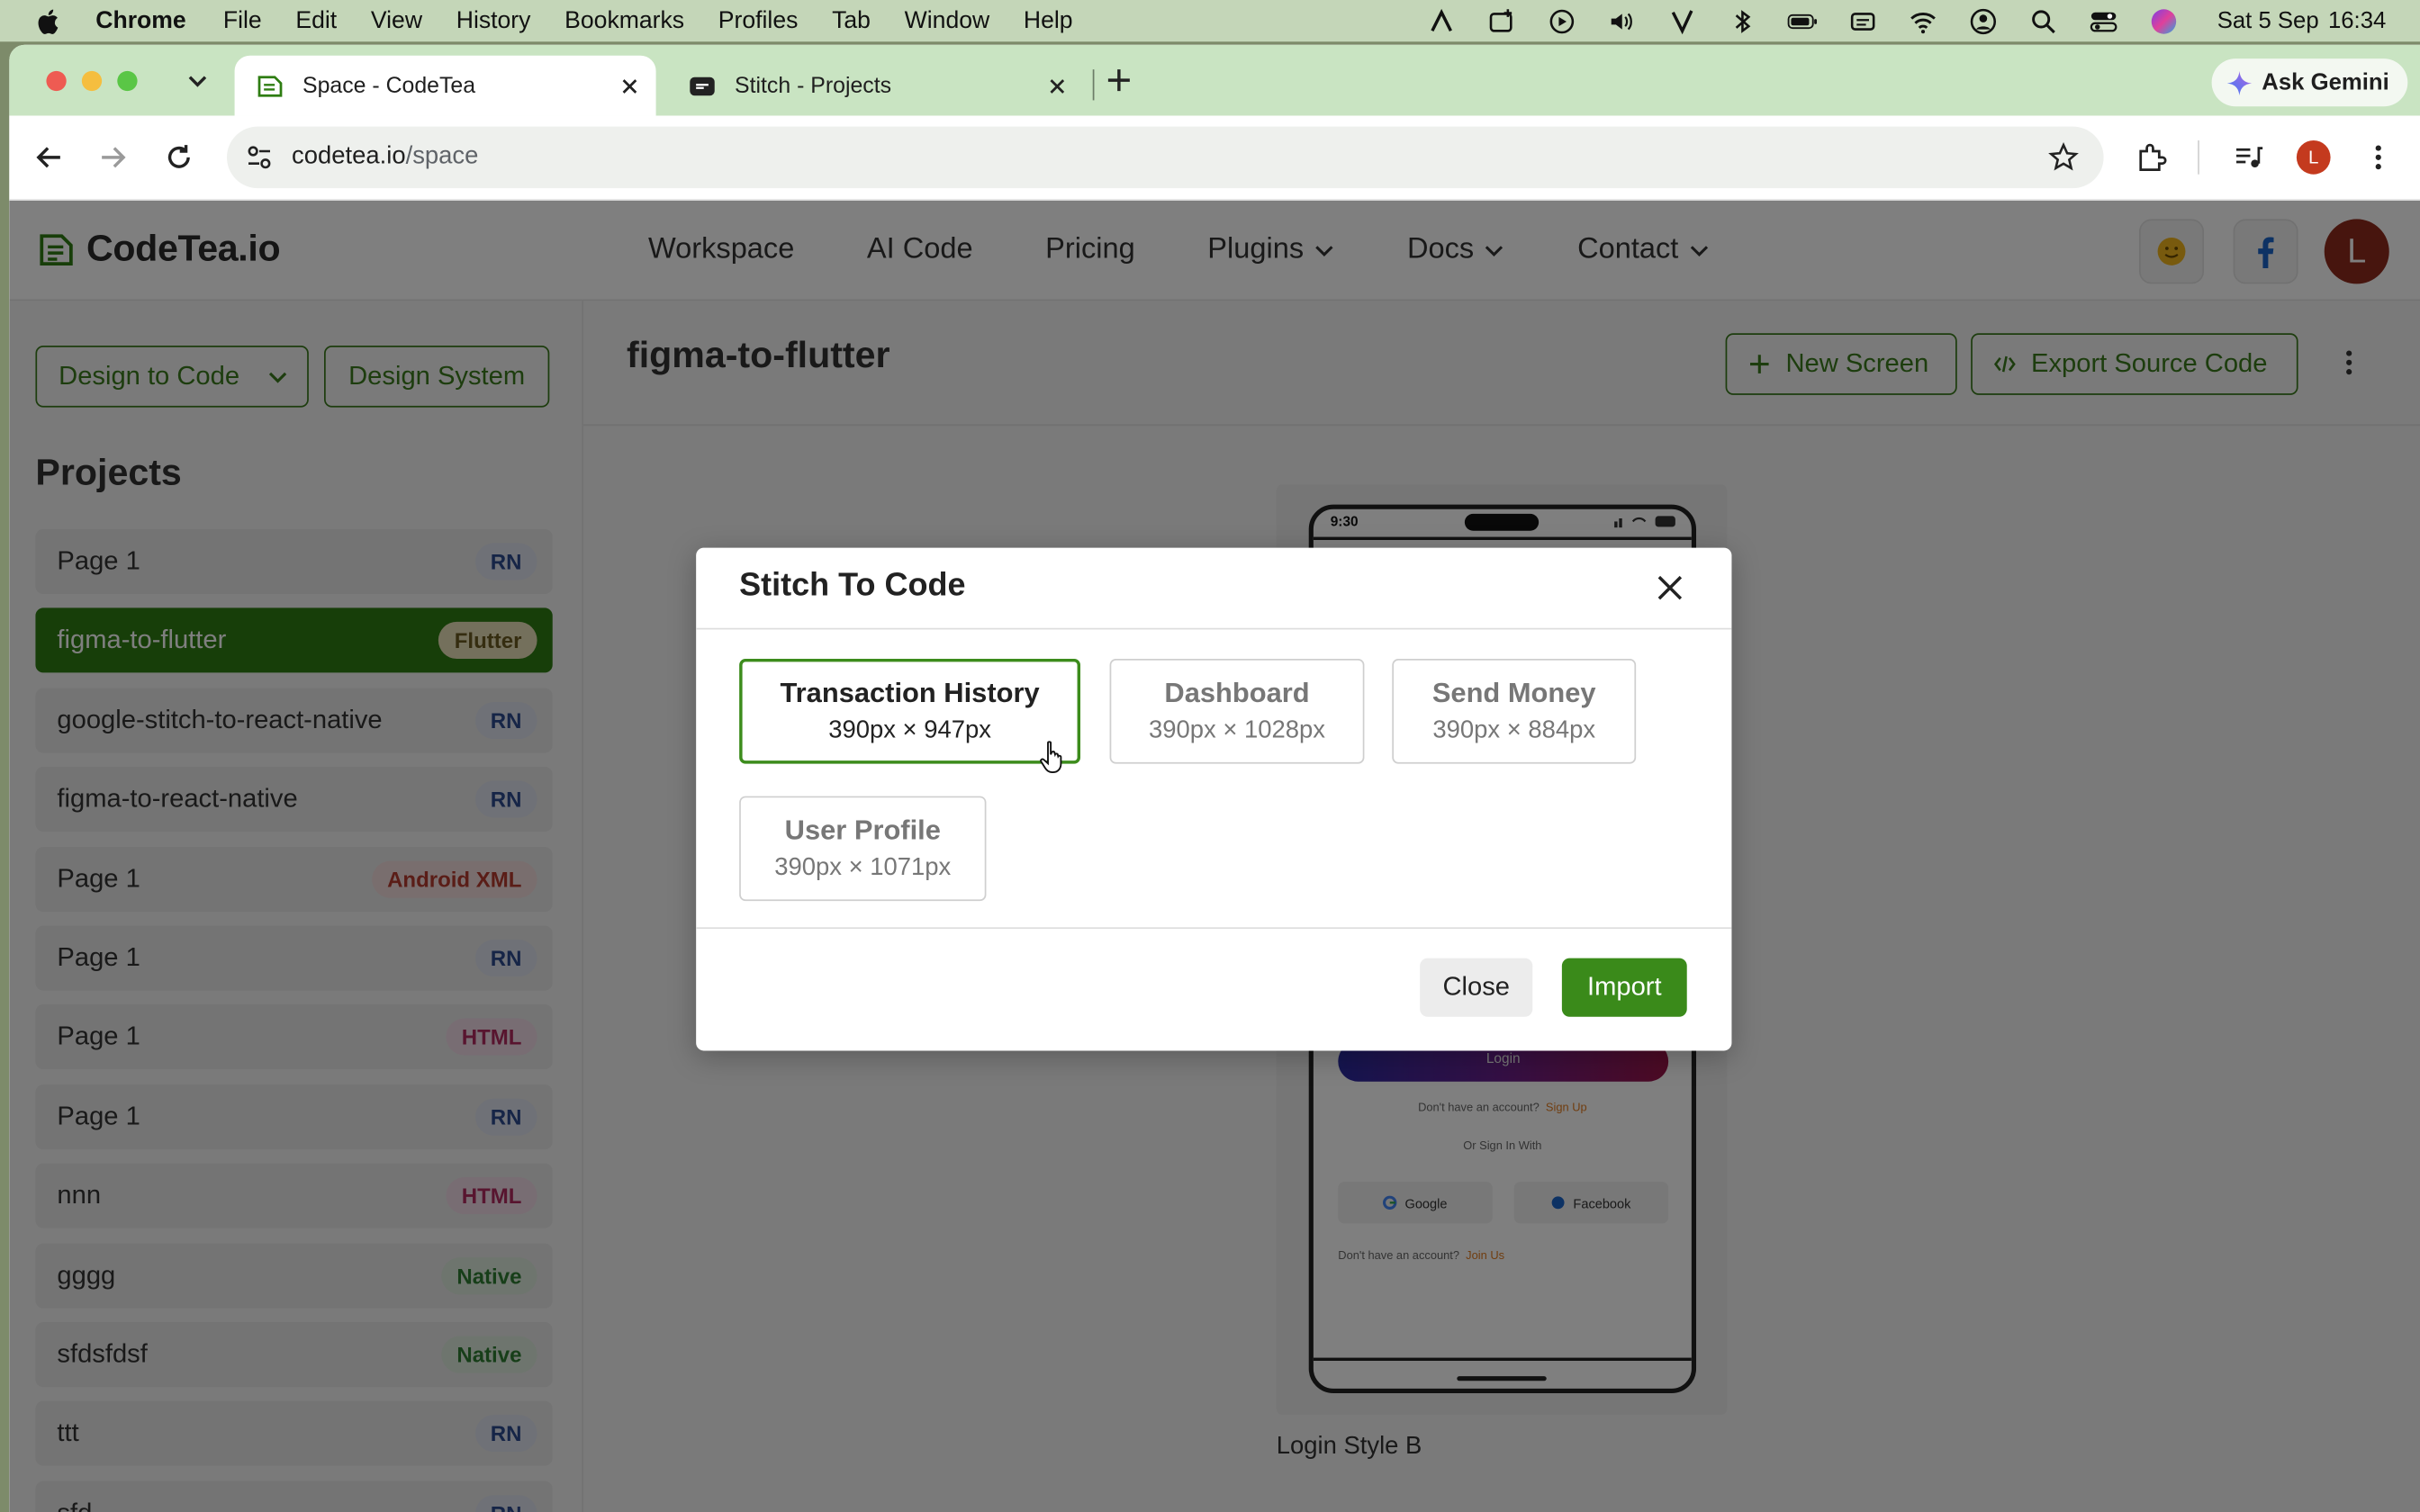  What do you see at coordinates (270, 85) in the screenshot?
I see `codetea-favicon-icon` at bounding box center [270, 85].